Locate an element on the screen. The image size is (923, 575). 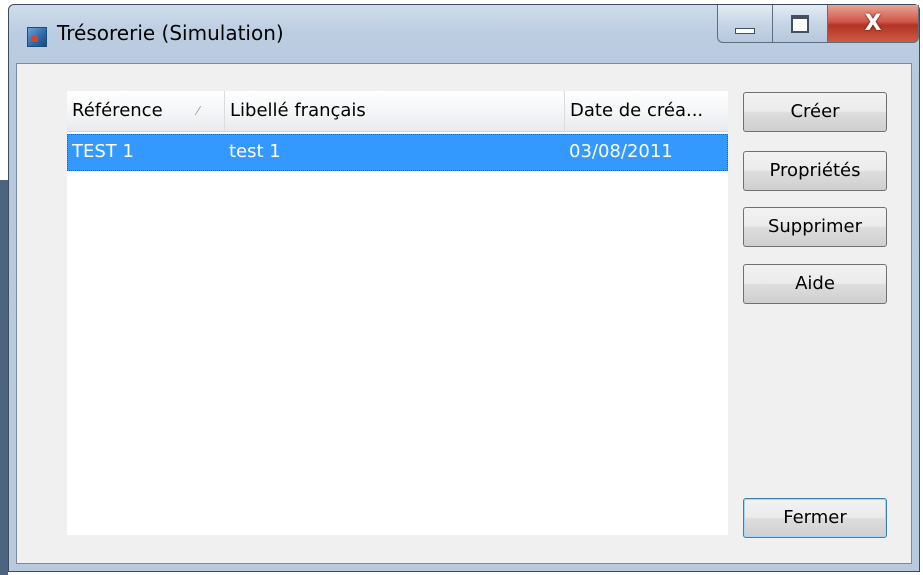
create-button: Créer is located at coordinates (815, 112).